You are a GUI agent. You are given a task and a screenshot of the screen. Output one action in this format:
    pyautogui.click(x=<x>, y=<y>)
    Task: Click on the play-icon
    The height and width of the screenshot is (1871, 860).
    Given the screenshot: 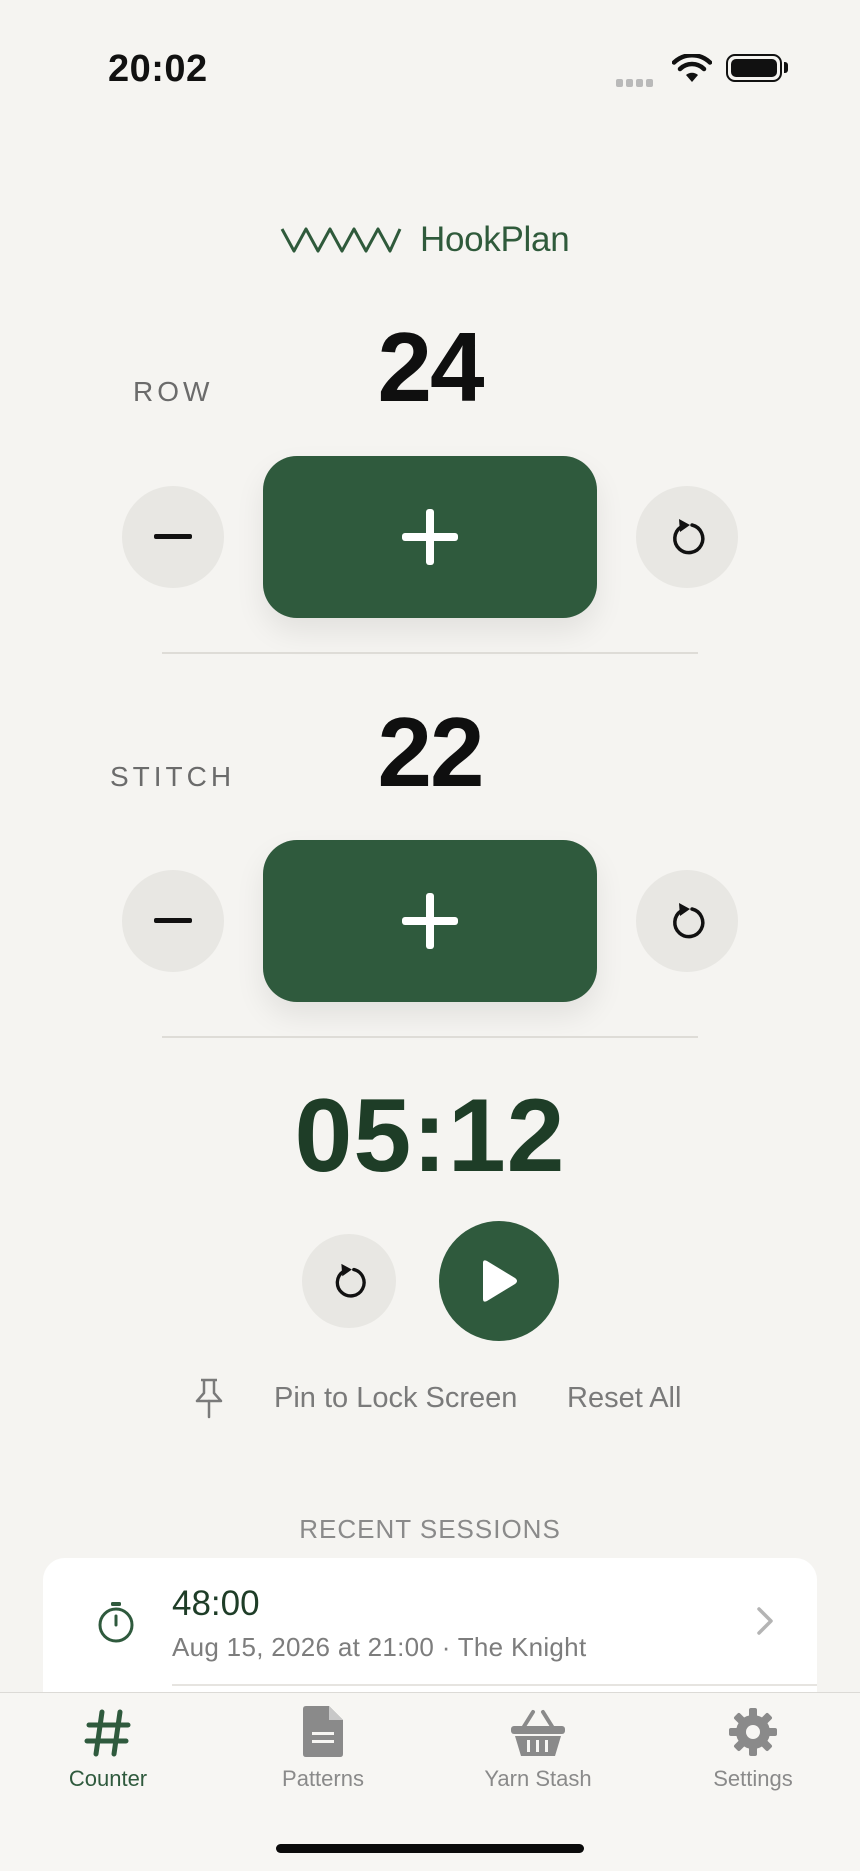 What is the action you would take?
    pyautogui.click(x=500, y=1281)
    